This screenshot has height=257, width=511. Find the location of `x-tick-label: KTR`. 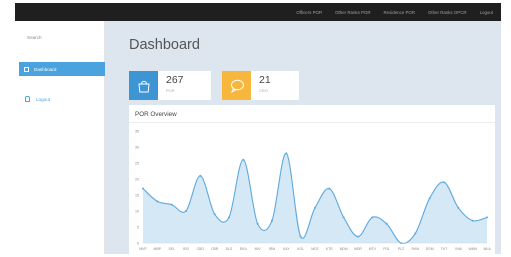

x-tick-label: KTR is located at coordinates (329, 249).